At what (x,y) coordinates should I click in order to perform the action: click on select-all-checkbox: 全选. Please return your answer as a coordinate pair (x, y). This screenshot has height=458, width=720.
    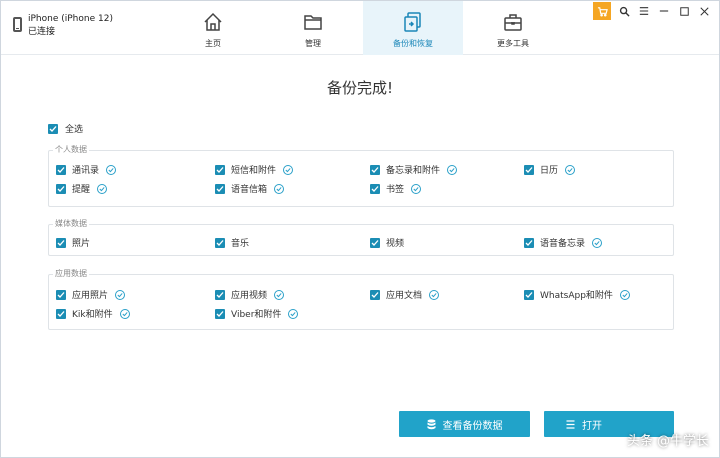
    Looking at the image, I should click on (65, 128).